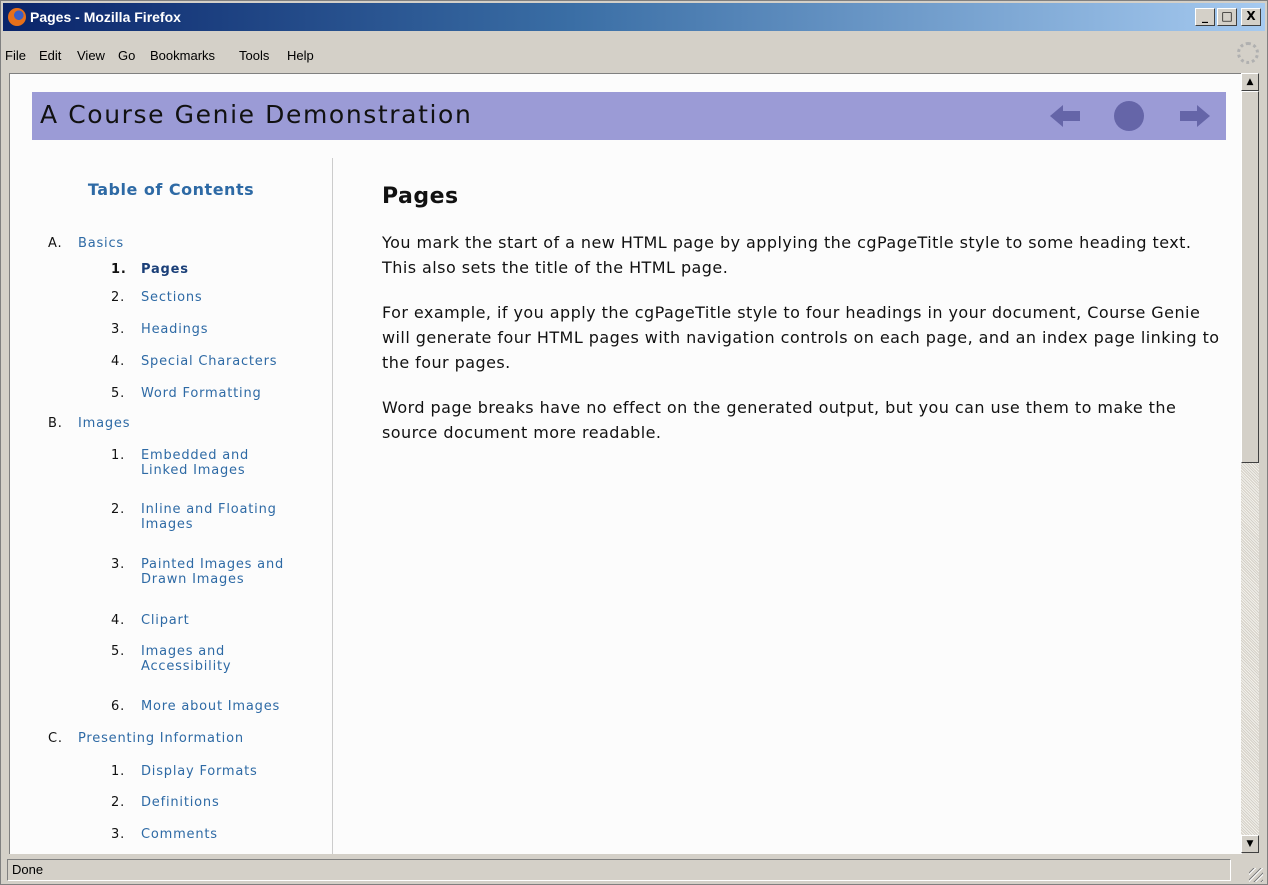  Describe the element at coordinates (105, 17) in the screenshot. I see `window-title: Pages - Mozilla Firefox` at that location.